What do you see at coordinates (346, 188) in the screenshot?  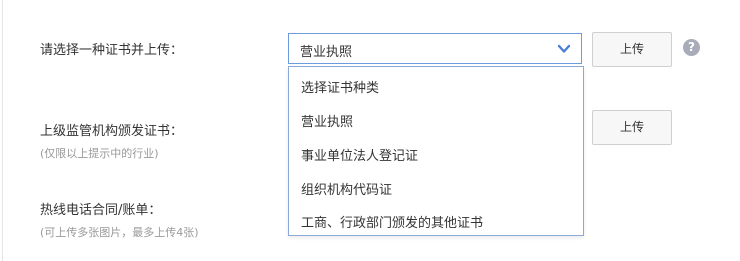 I see `dropdown-option: 组织机构代码证` at bounding box center [346, 188].